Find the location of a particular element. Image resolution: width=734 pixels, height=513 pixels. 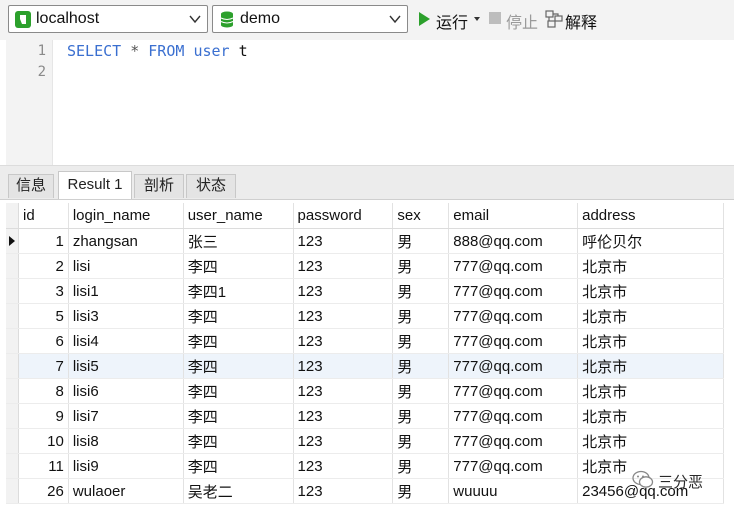

cell-id: 9 is located at coordinates (43, 416).